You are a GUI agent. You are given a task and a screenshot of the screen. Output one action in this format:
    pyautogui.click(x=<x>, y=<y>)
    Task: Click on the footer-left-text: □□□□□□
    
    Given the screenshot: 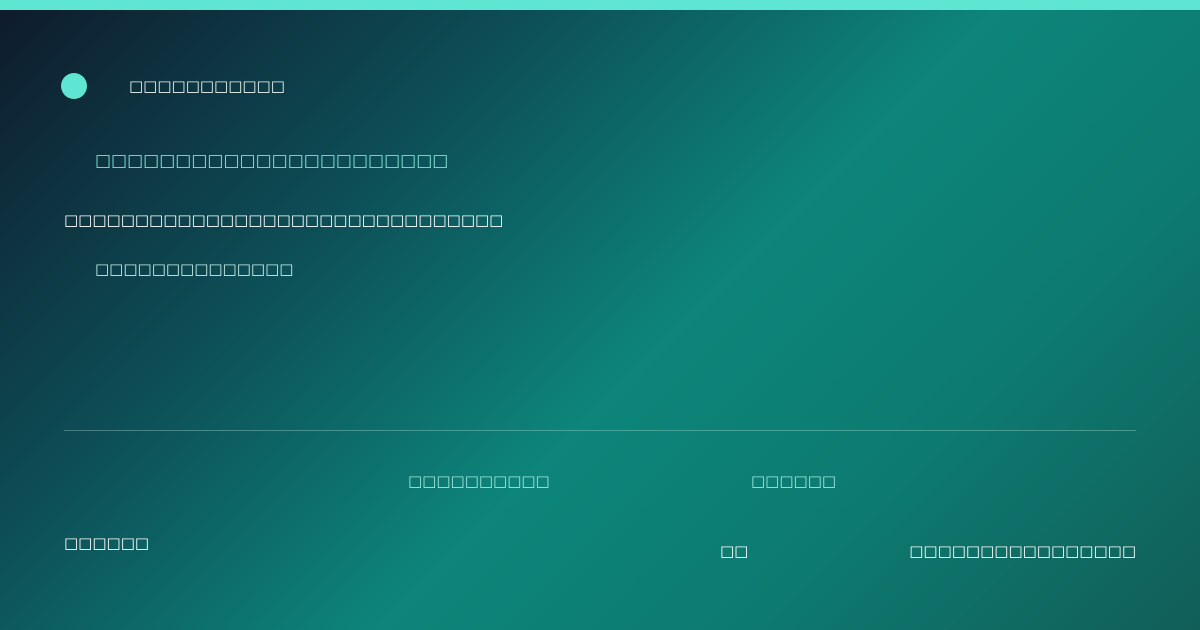 What is the action you would take?
    pyautogui.click(x=107, y=543)
    